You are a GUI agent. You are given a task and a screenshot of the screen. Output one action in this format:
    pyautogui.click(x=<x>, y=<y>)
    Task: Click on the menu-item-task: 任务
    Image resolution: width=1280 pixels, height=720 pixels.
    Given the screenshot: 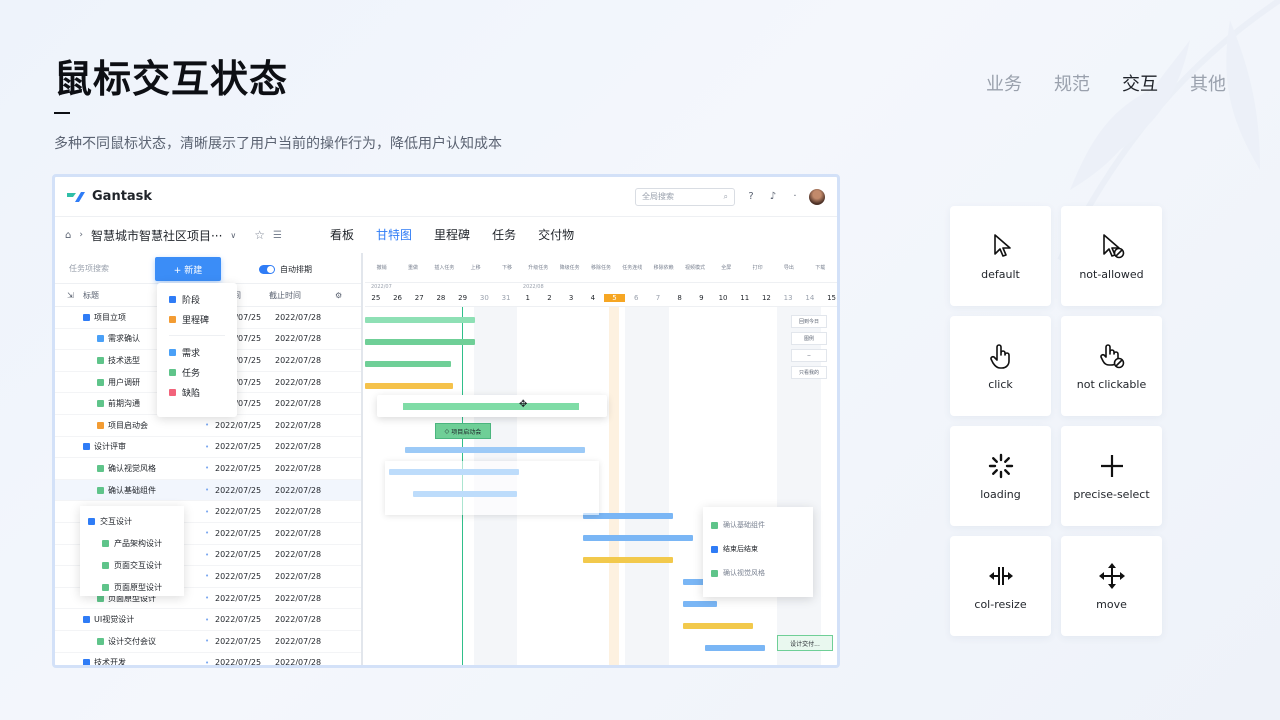 What is the action you would take?
    pyautogui.click(x=197, y=372)
    